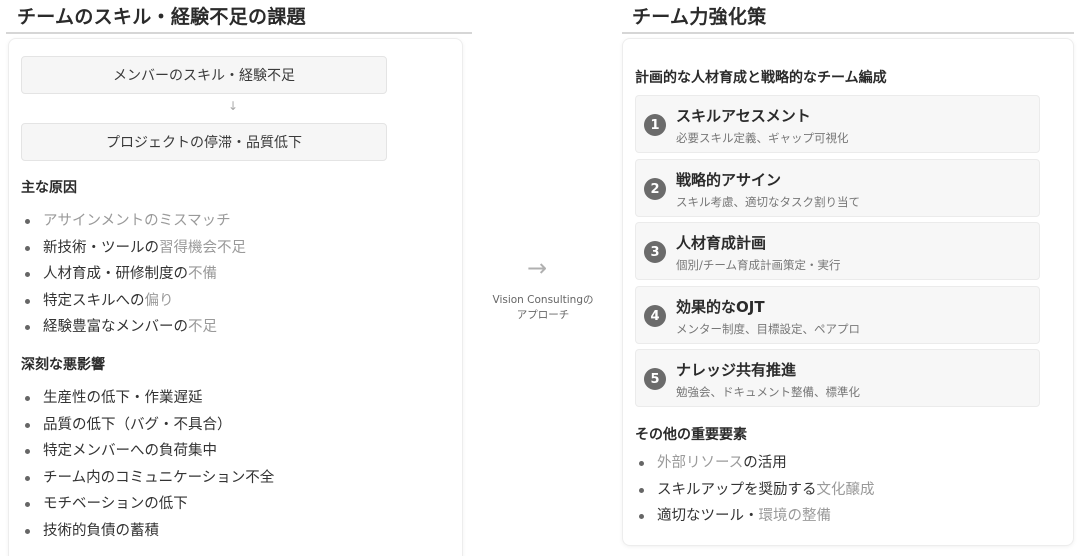 The image size is (1077, 556). Describe the element at coordinates (837, 188) in the screenshot. I see `step-card: 2 戦略的アサイン スキル考慮、適切なタスク割り当て` at that location.